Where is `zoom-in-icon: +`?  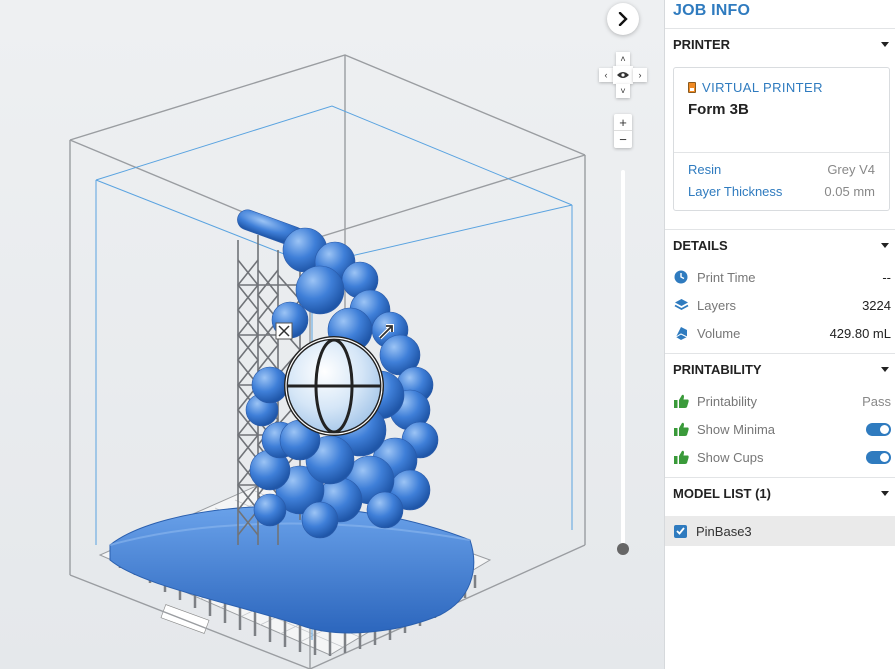 zoom-in-icon: + is located at coordinates (623, 122).